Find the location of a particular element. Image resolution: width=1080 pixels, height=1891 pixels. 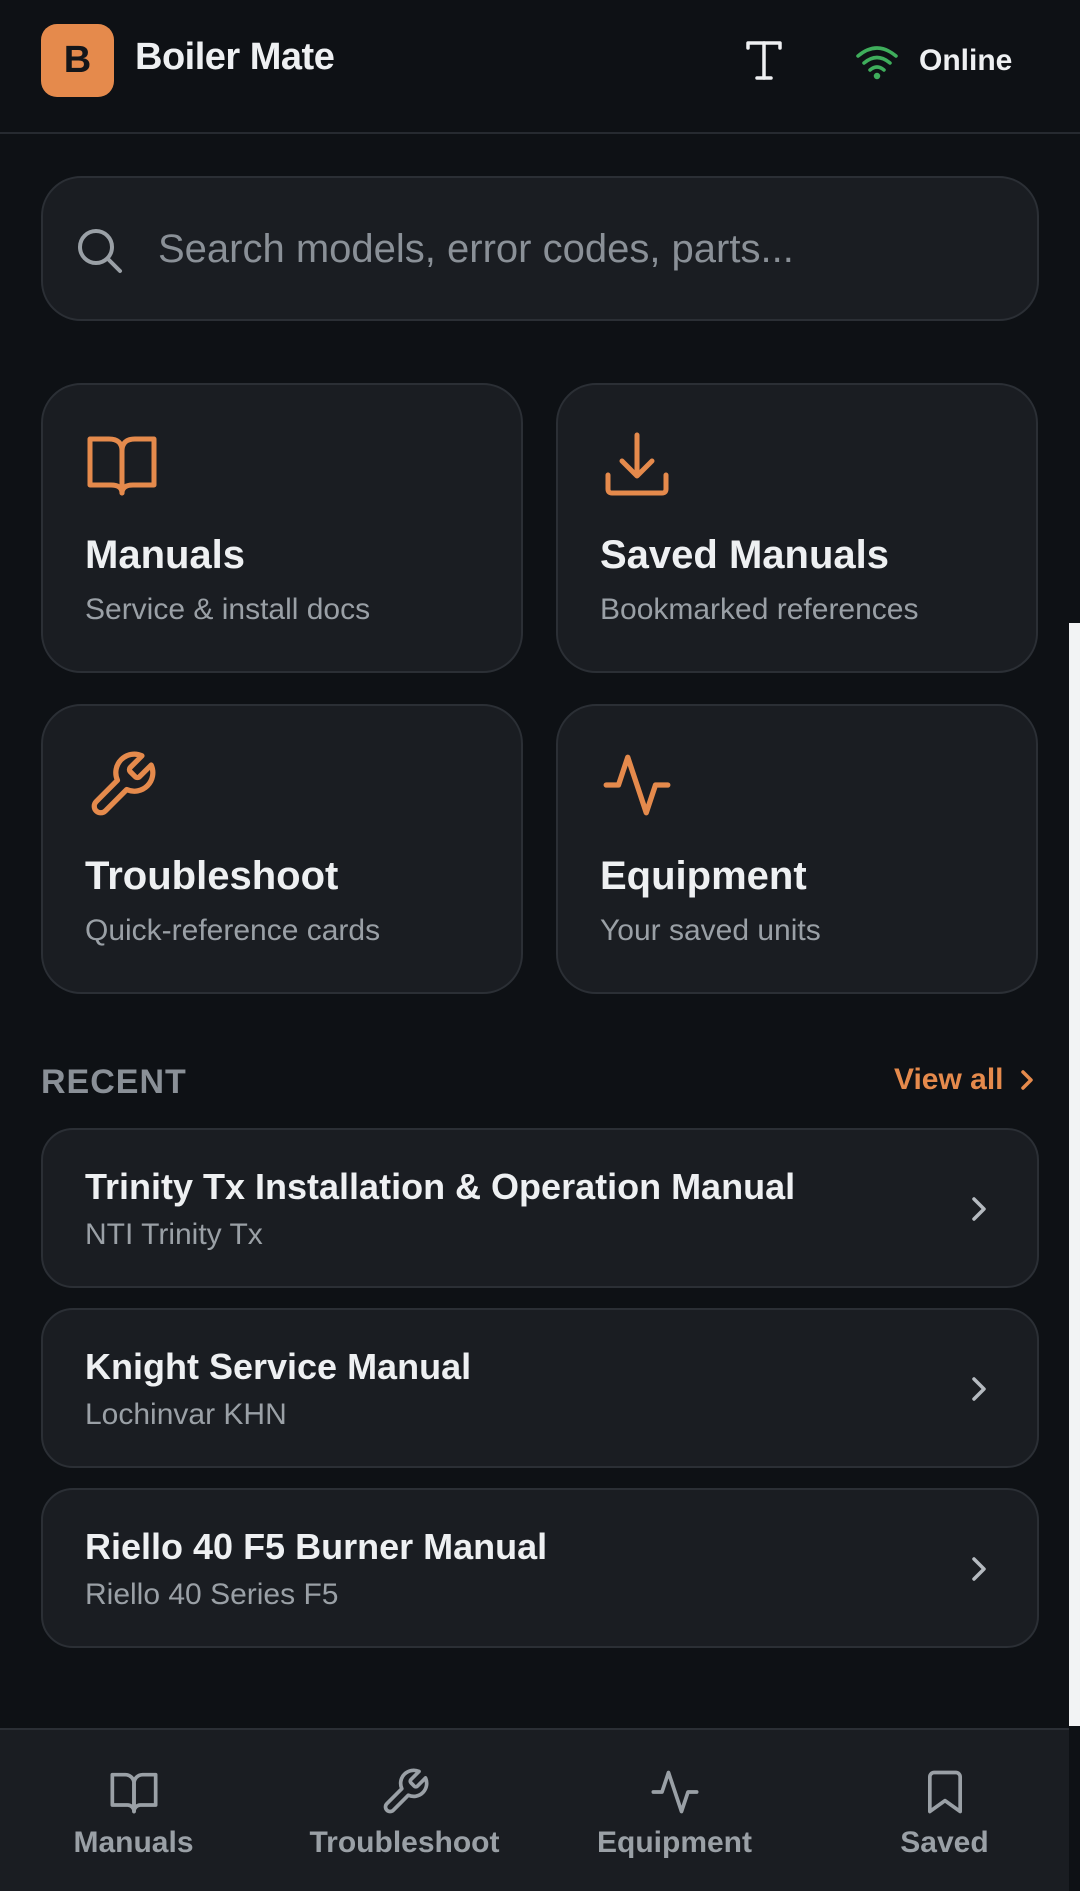

nav-item-troubleshoot: Troubleshoot is located at coordinates (404, 1810).